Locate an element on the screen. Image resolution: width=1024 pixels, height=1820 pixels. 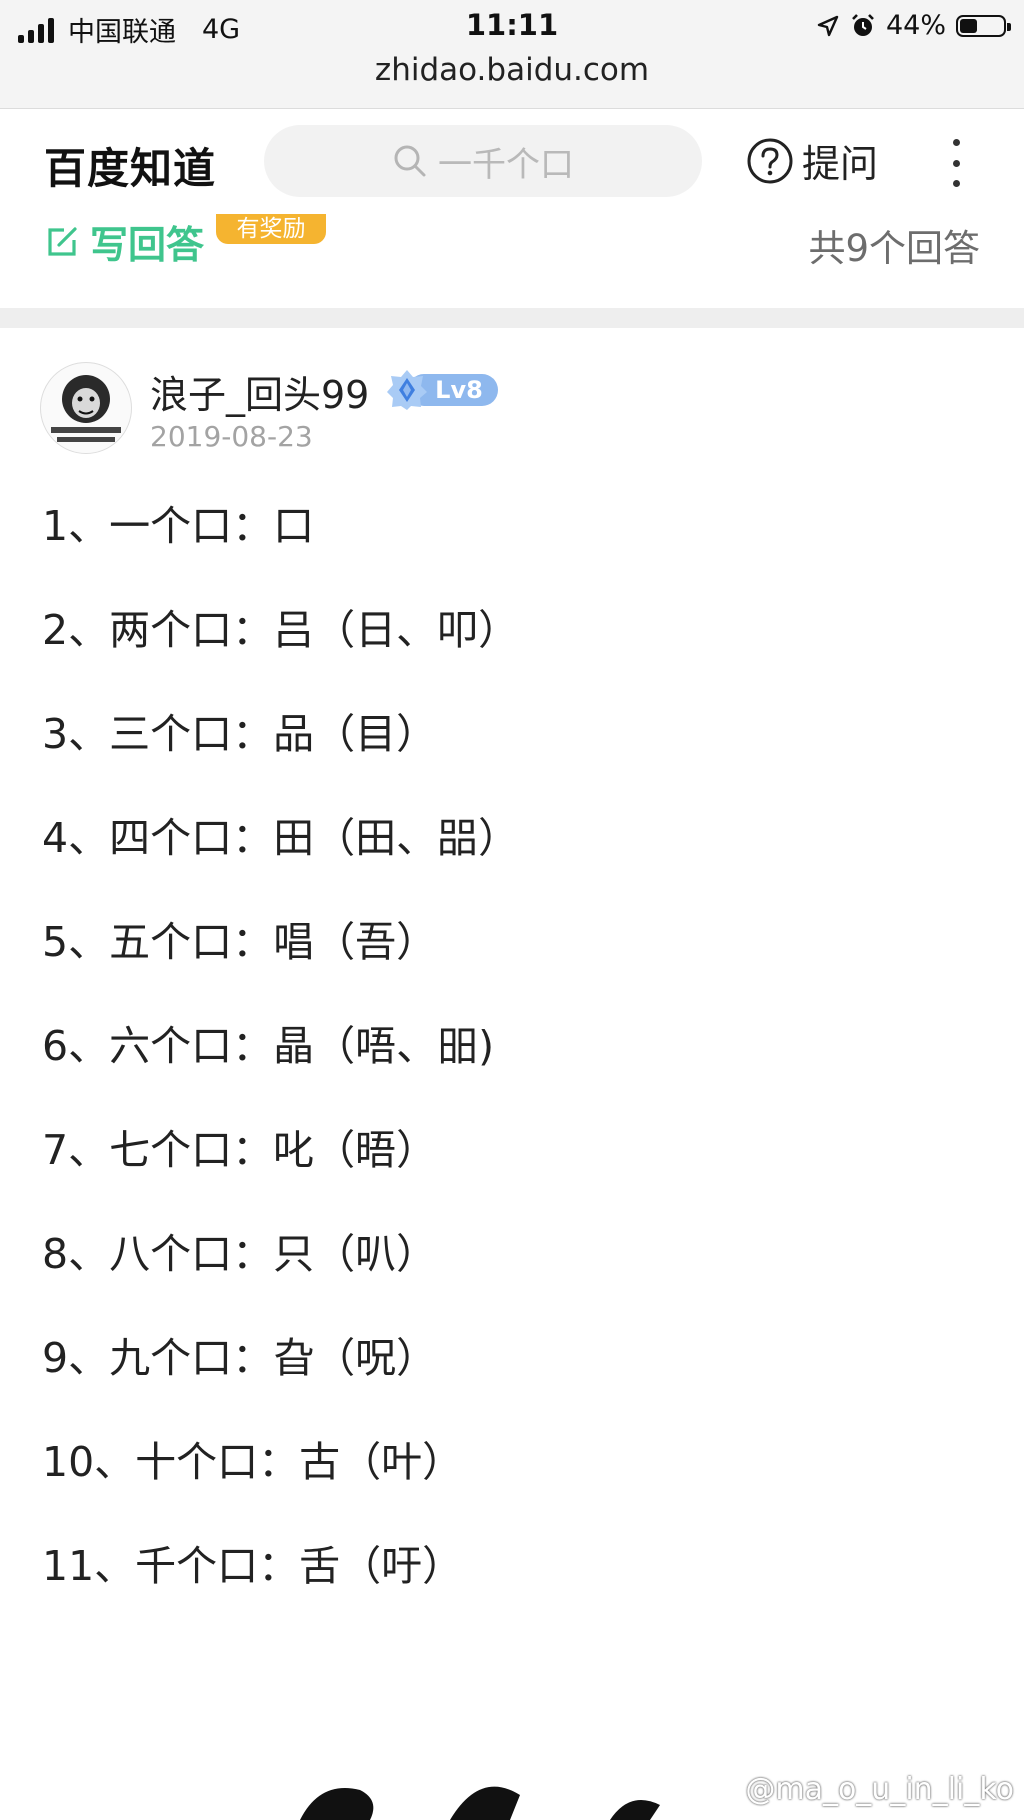
question-circle-icon is located at coordinates (770, 160).